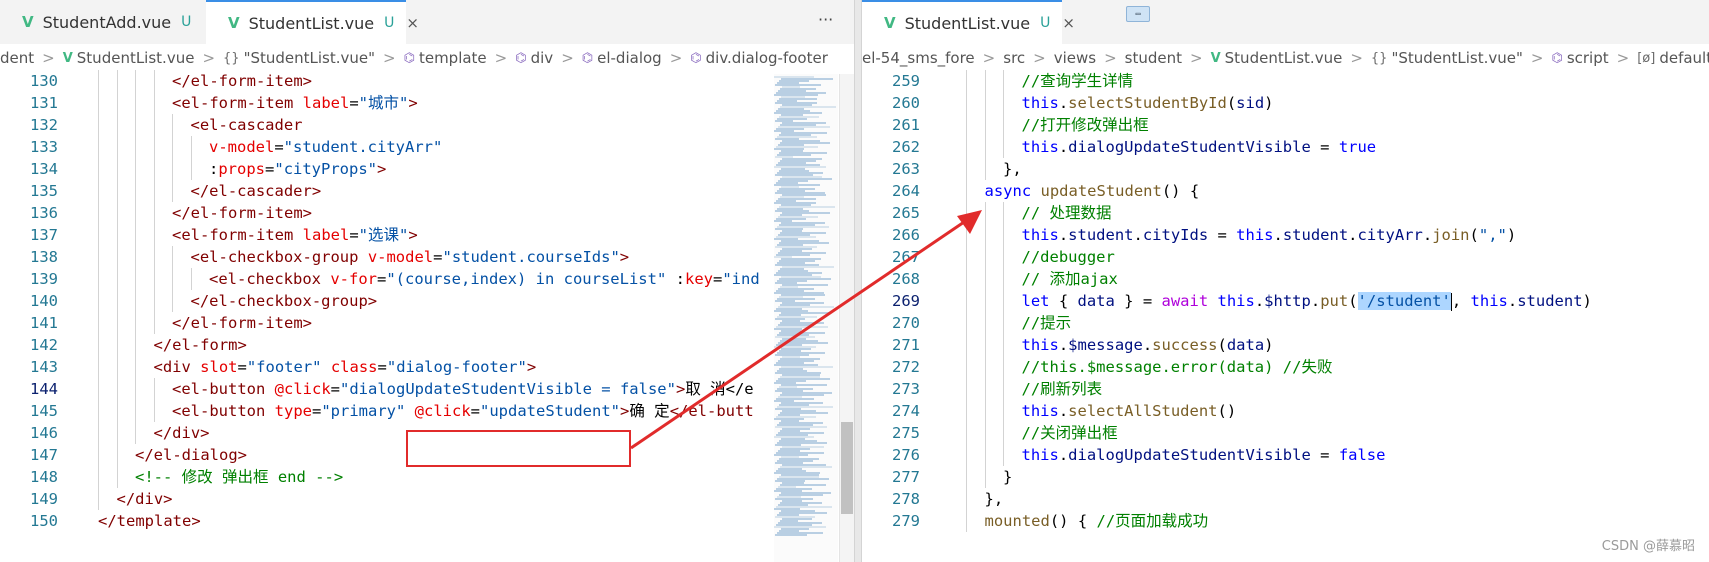 Image resolution: width=1709 pixels, height=562 pixels. What do you see at coordinates (534, 58) in the screenshot?
I see `breadcrumb-item: ⌬ div` at bounding box center [534, 58].